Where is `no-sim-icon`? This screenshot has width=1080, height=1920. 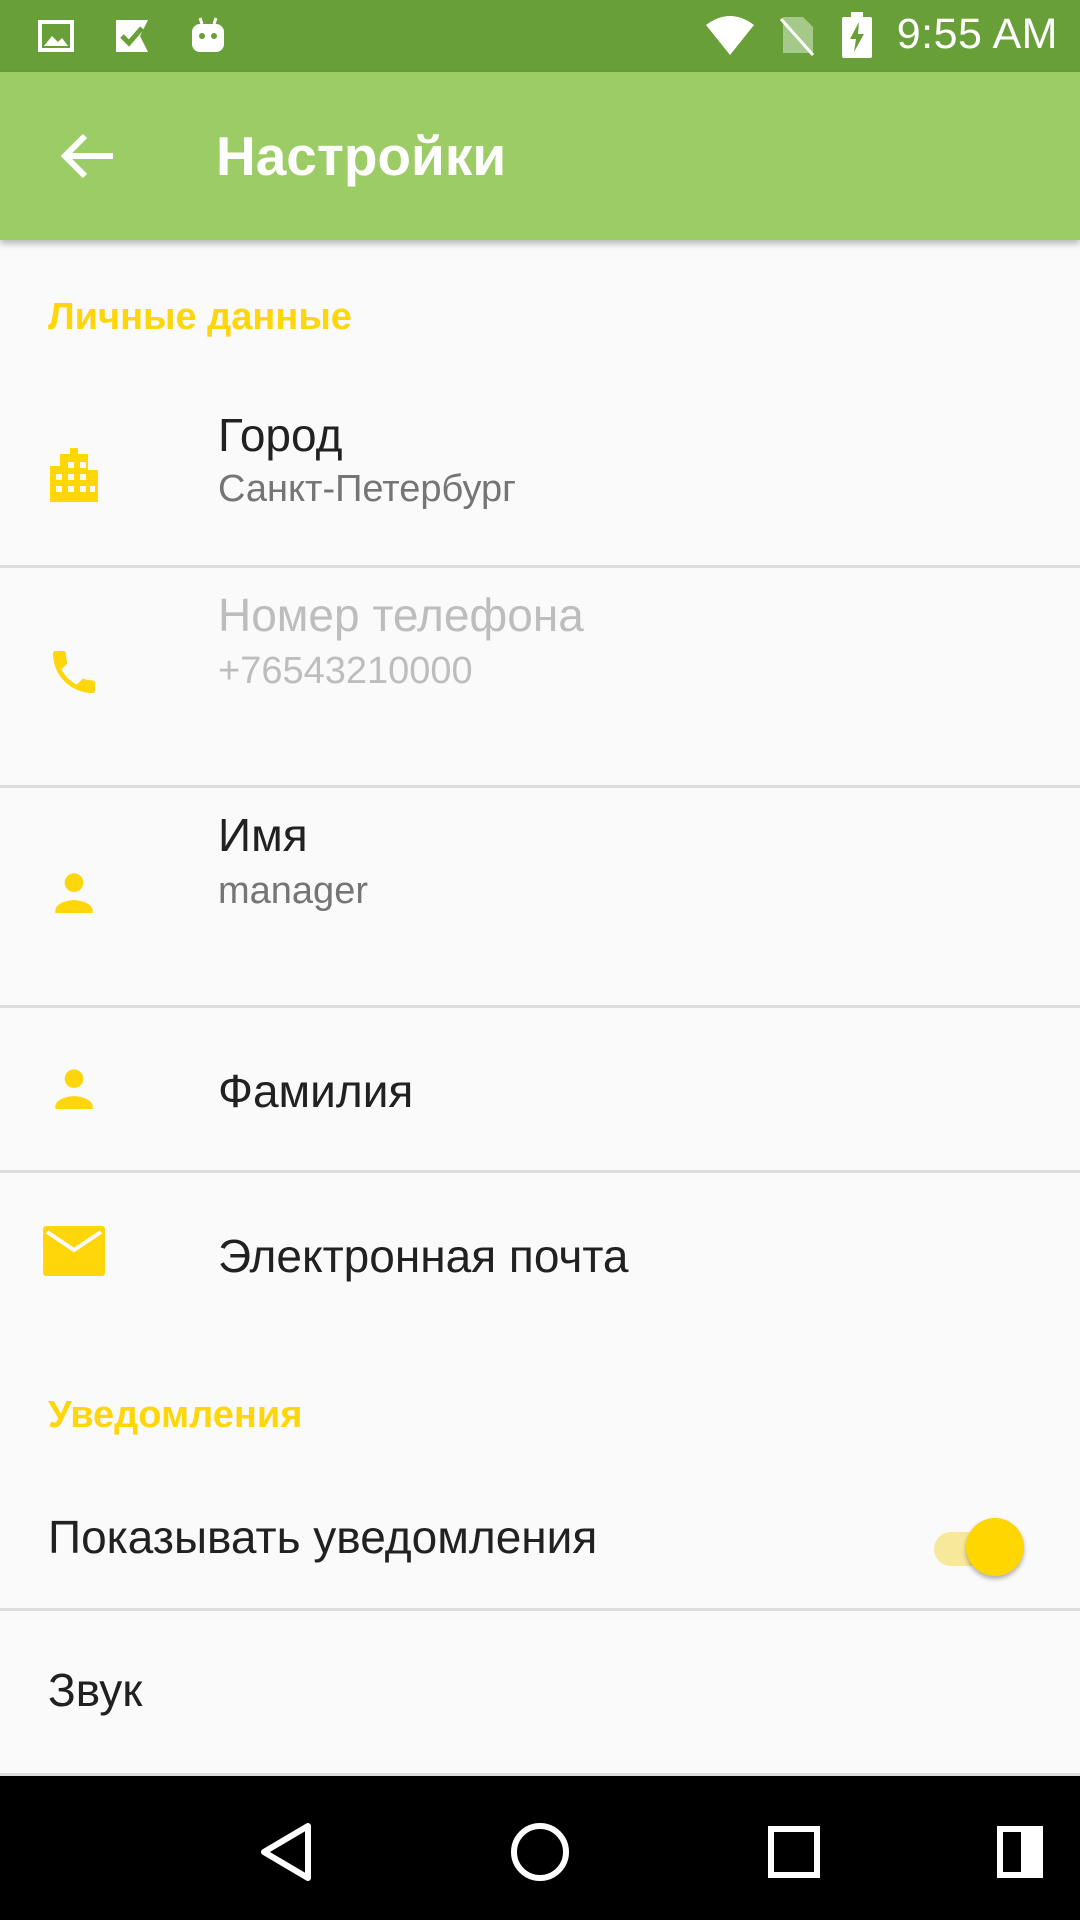 no-sim-icon is located at coordinates (797, 35).